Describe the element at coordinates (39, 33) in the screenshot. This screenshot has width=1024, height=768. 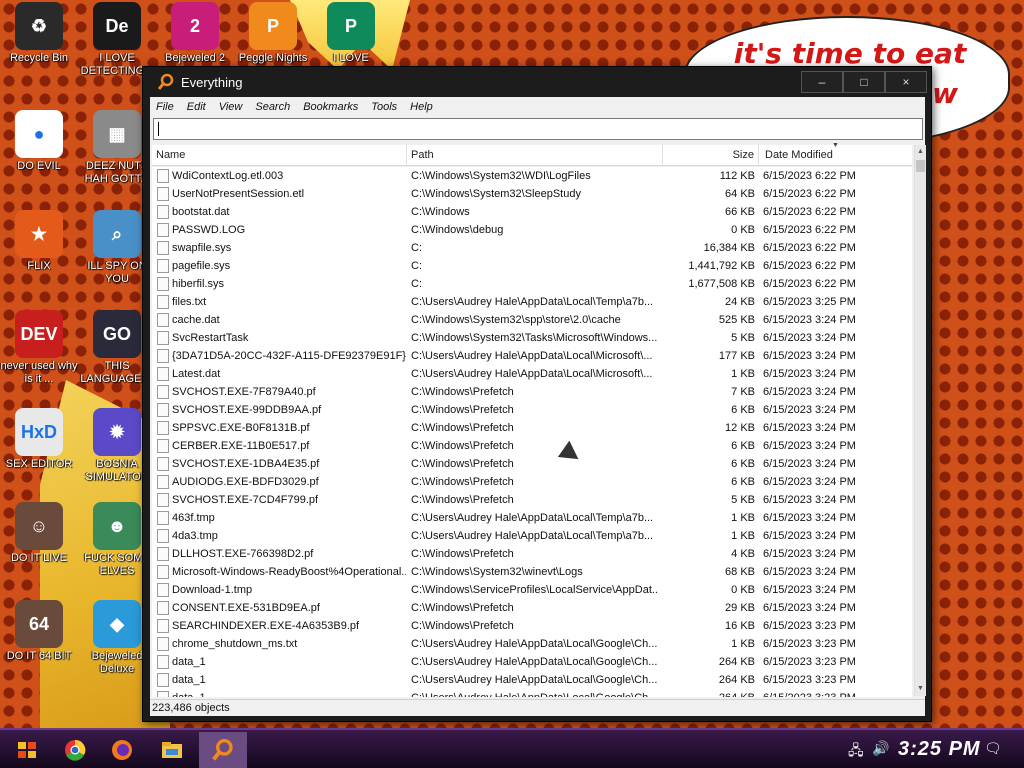
I see `desktop-icon: ♻ Recycle Bin` at that location.